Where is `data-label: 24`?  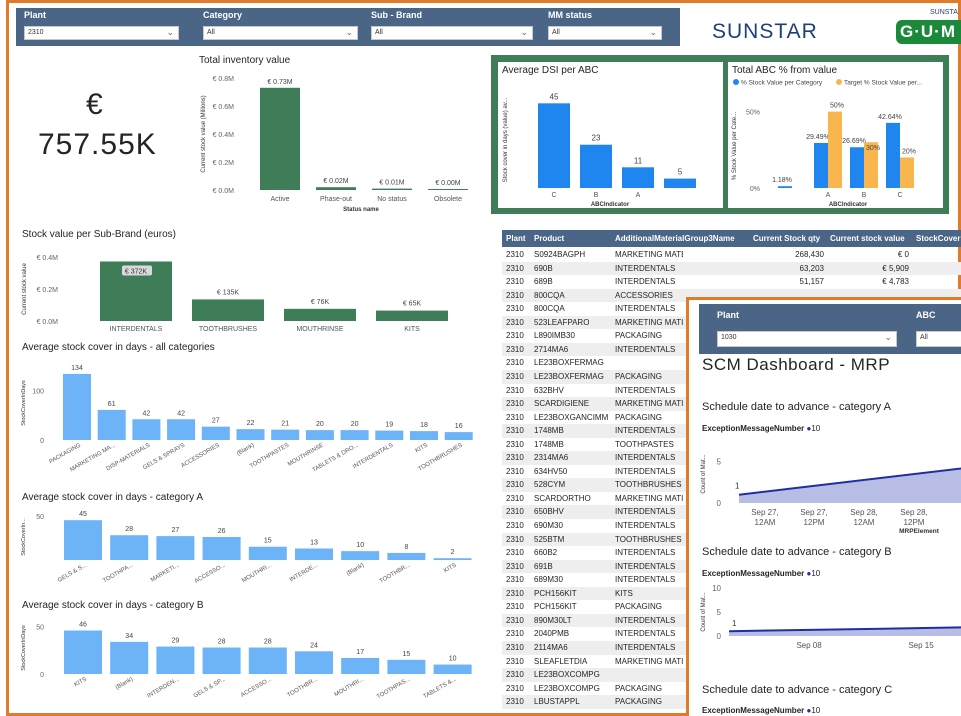 data-label: 24 is located at coordinates (314, 645).